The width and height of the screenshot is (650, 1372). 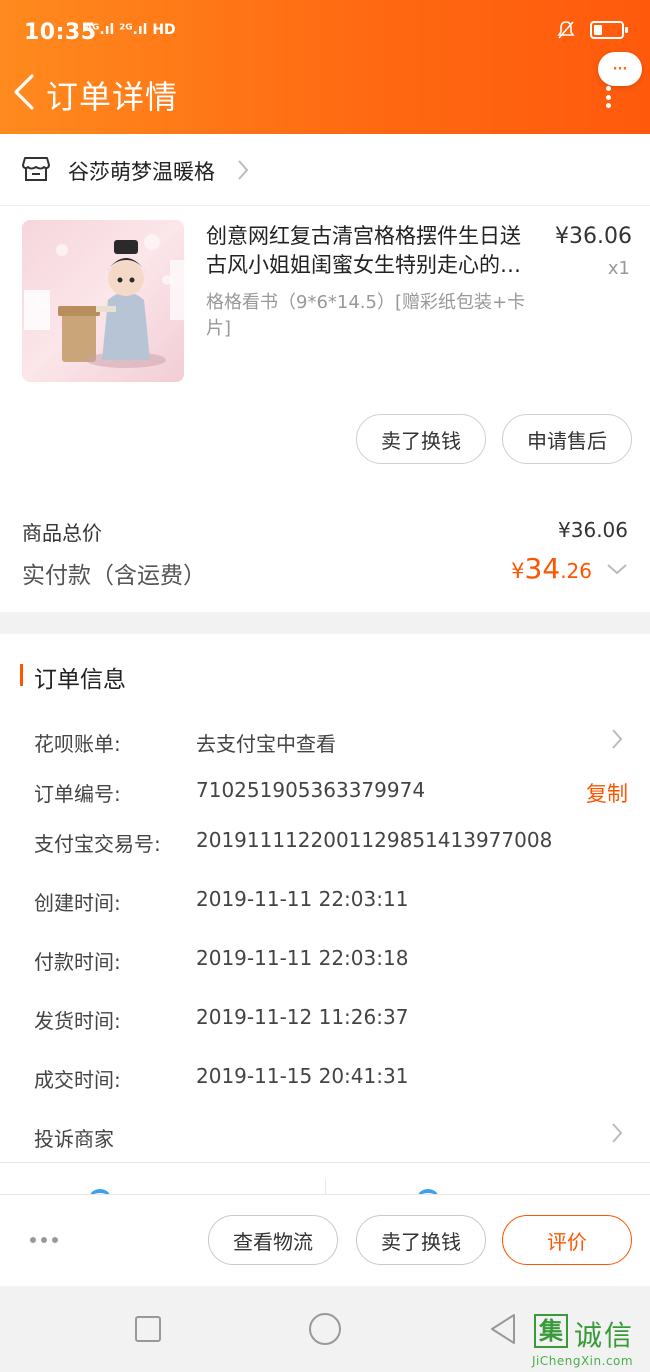 What do you see at coordinates (607, 793) in the screenshot?
I see `copy-button: 复制` at bounding box center [607, 793].